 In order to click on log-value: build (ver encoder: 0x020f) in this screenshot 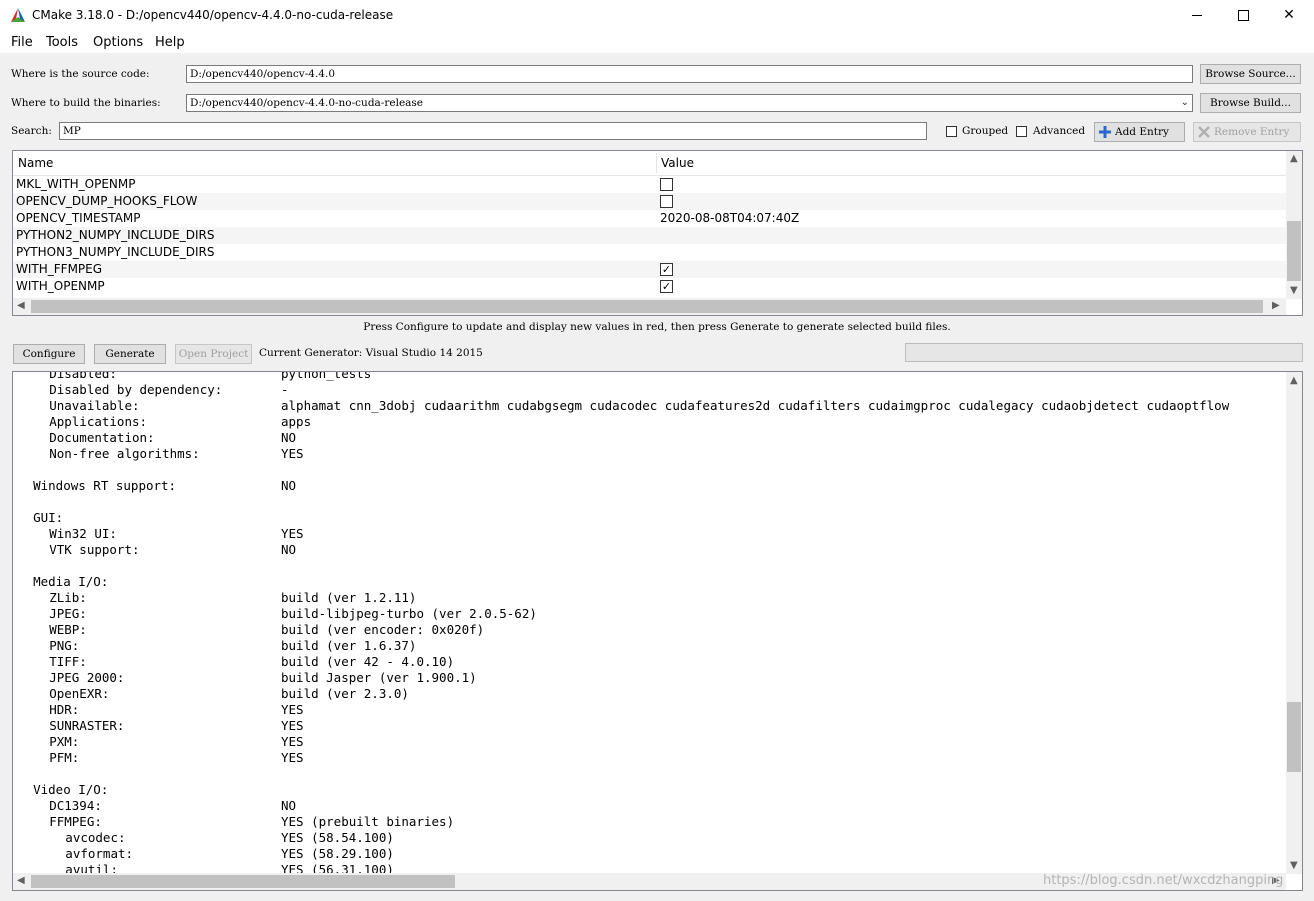, I will do `click(383, 629)`.